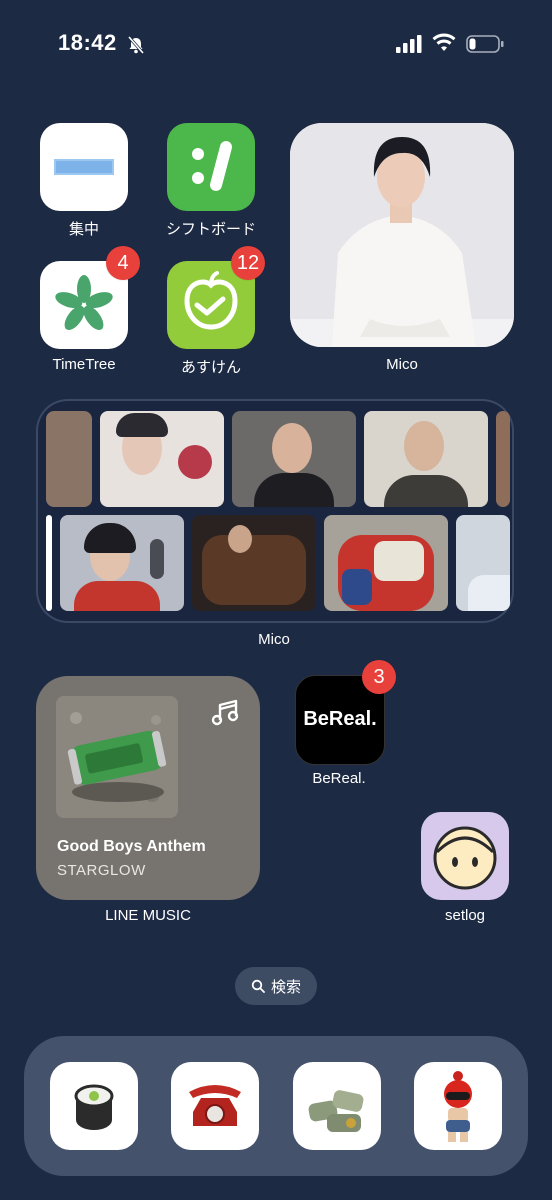 Image resolution: width=552 pixels, height=1200 pixels. What do you see at coordinates (87, 42) in the screenshot?
I see `status-time: 18:42` at bounding box center [87, 42].